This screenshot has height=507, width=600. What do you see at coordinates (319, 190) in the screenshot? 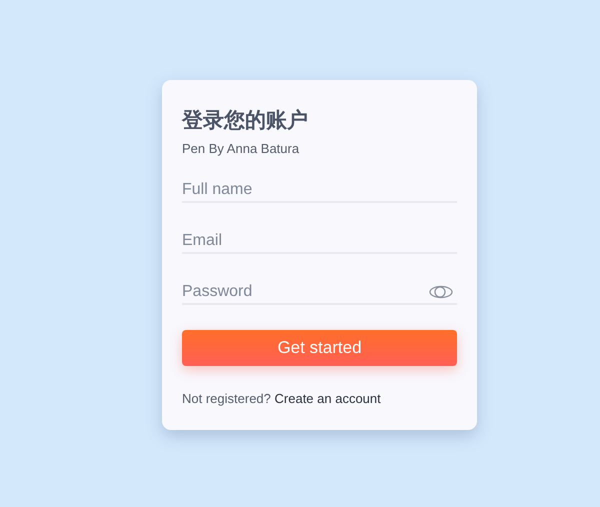
I see `input-field: Full name` at bounding box center [319, 190].